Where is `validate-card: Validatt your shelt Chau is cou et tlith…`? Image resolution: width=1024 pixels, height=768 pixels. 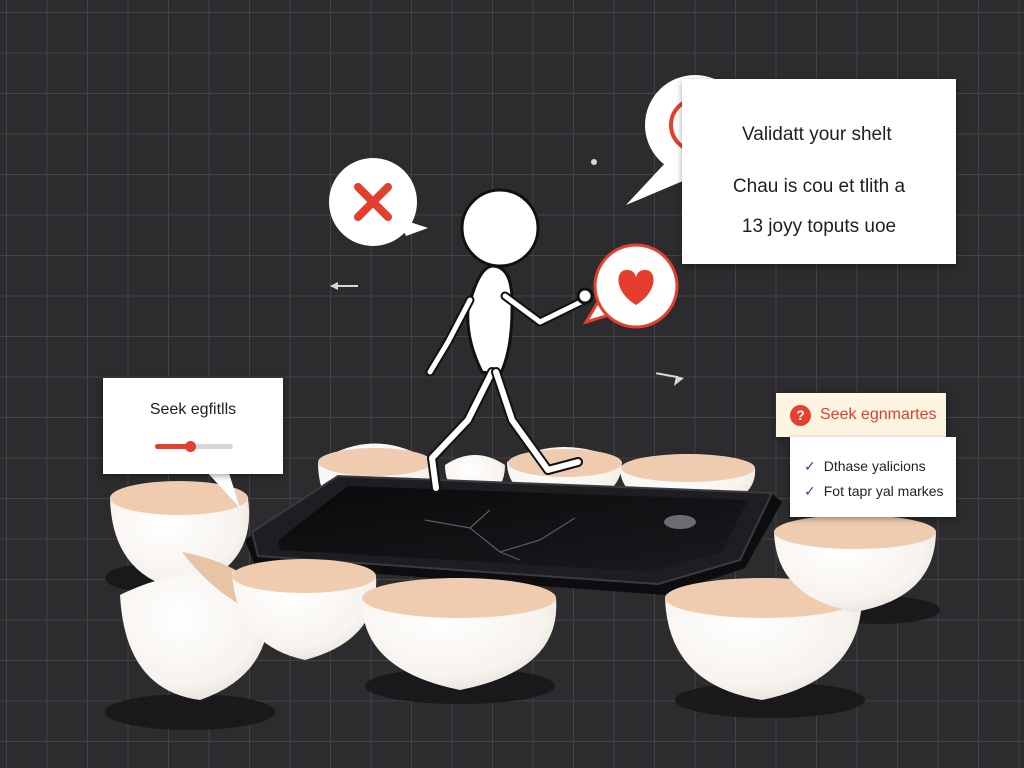
validate-card: Validatt your shelt Chau is cou et tlith… is located at coordinates (819, 171).